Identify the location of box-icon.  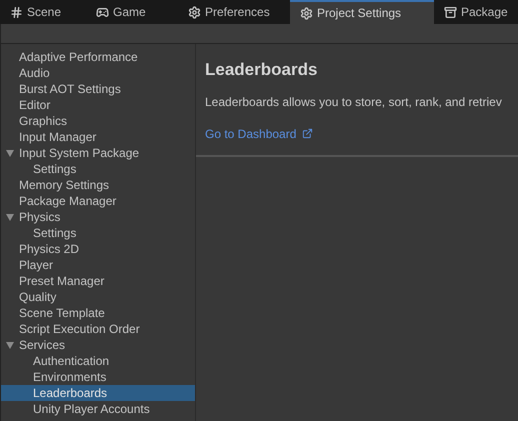
(450, 12).